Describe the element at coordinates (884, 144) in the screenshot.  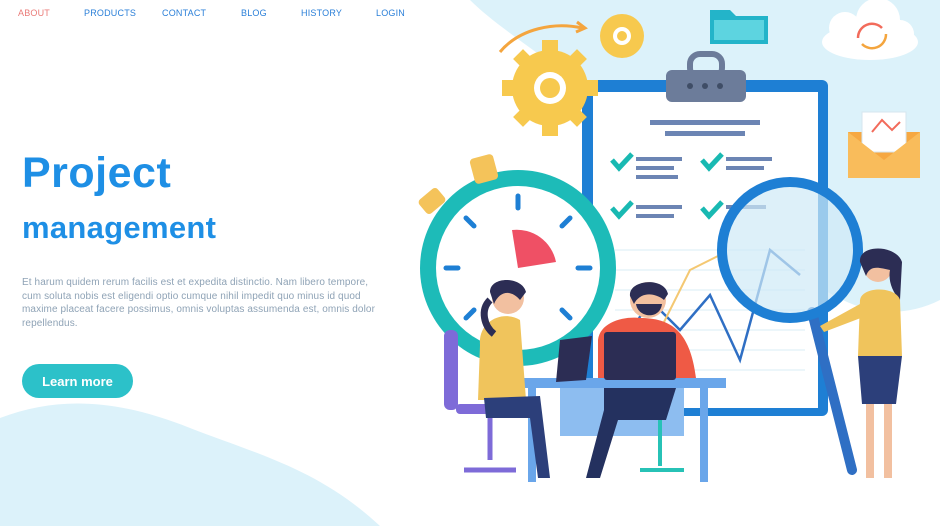
I see `envelope-icon` at that location.